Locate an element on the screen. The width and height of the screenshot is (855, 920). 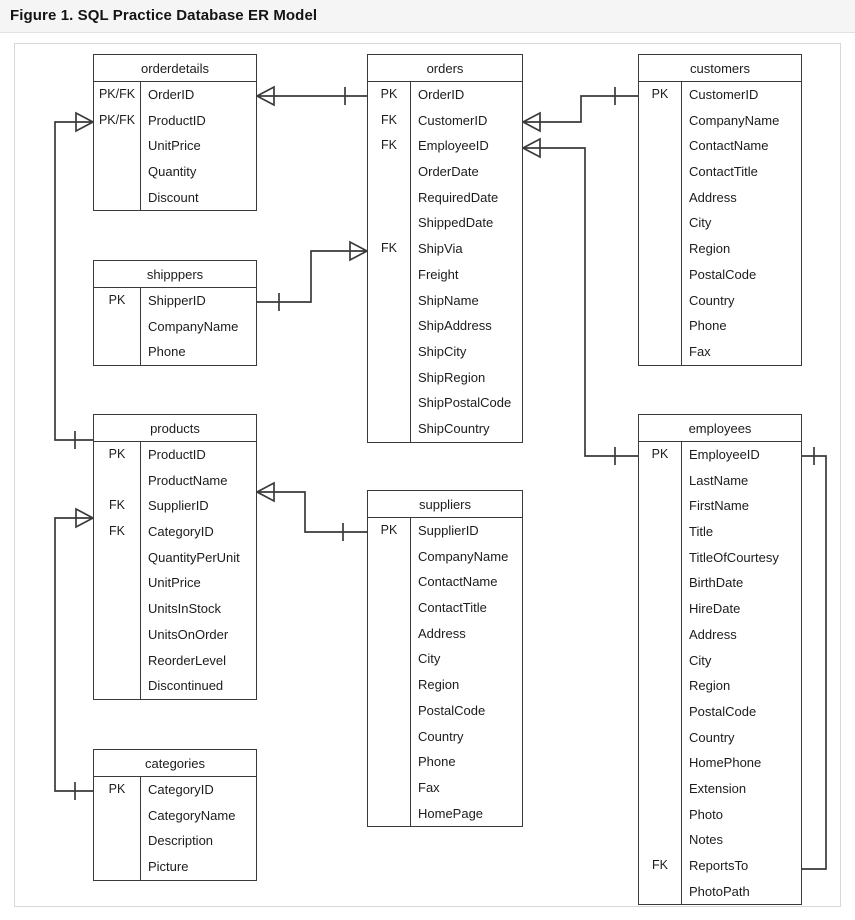
attribute-row: PK OrderID is located at coordinates (445, 95).